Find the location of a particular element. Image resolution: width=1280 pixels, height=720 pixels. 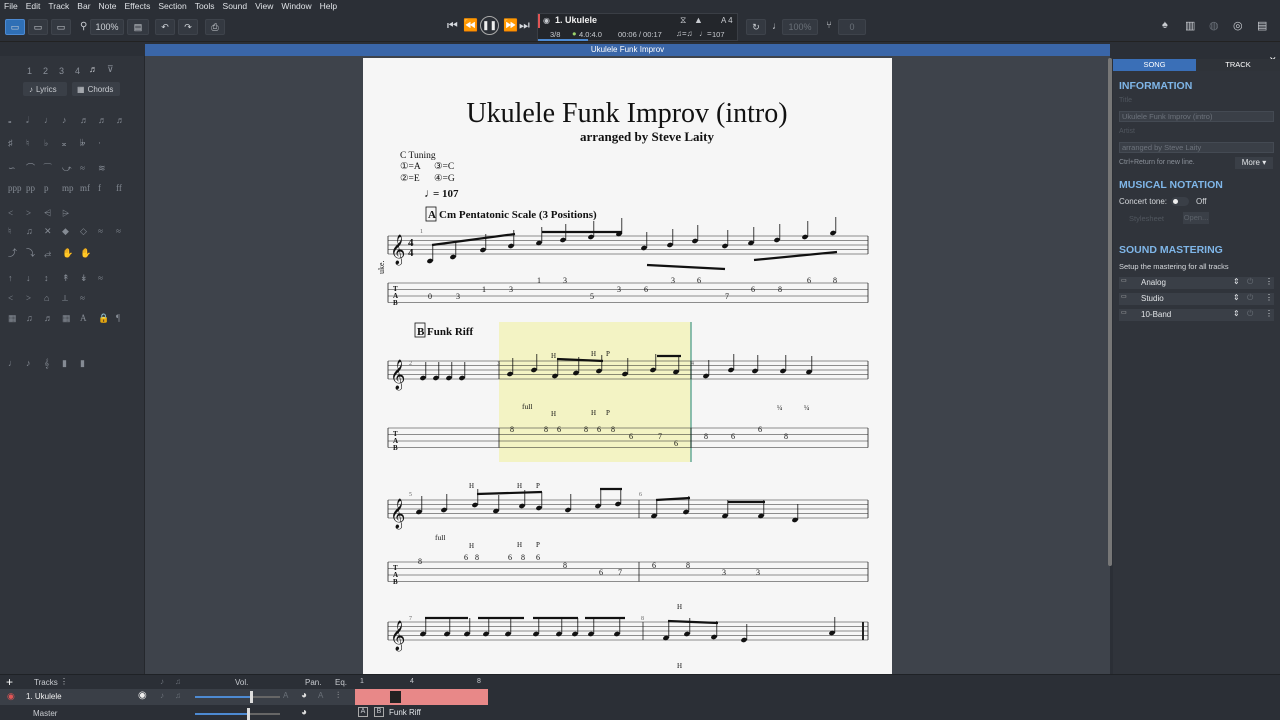

tab-song: SONG is located at coordinates (1154, 65).